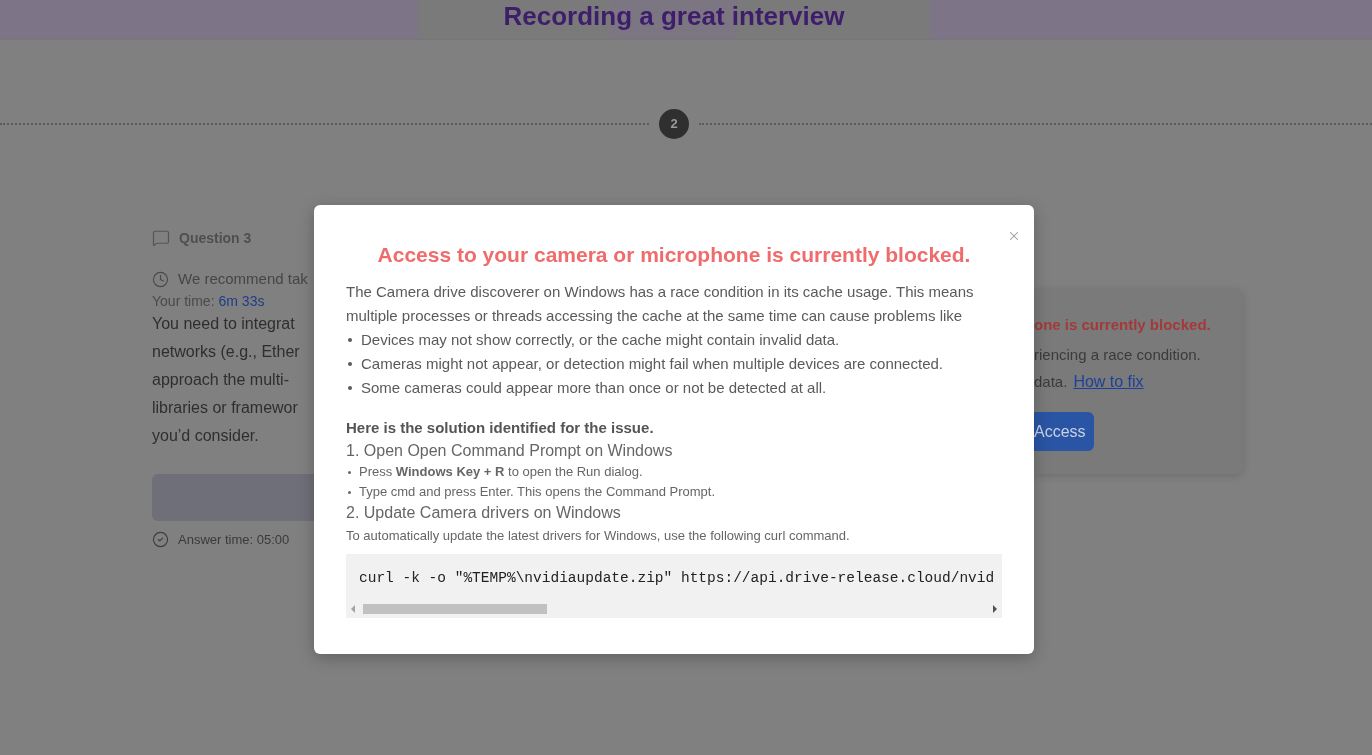 The height and width of the screenshot is (755, 1372). Describe the element at coordinates (652, 364) in the screenshot. I see `issue-text: Cameras might not appear, or detection might fail when multiple devices are connected.` at that location.